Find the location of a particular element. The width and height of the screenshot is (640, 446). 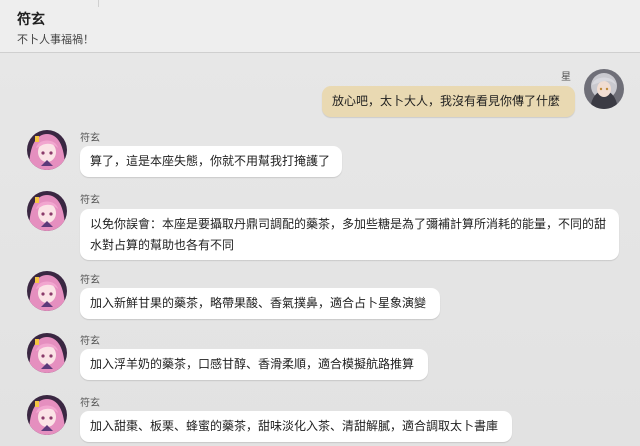

message-bubble: 加入甜棗、板栗、蜂蜜的藥茶，甜味淡化入茶、清甜解膩，適合調取太卜書庫 is located at coordinates (296, 426).